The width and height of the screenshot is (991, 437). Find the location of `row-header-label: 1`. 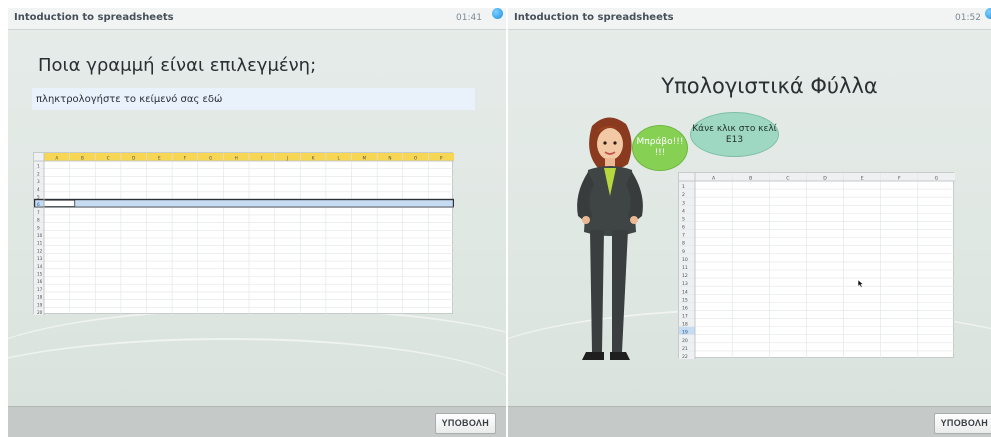

row-header-label: 1 is located at coordinates (38, 166).